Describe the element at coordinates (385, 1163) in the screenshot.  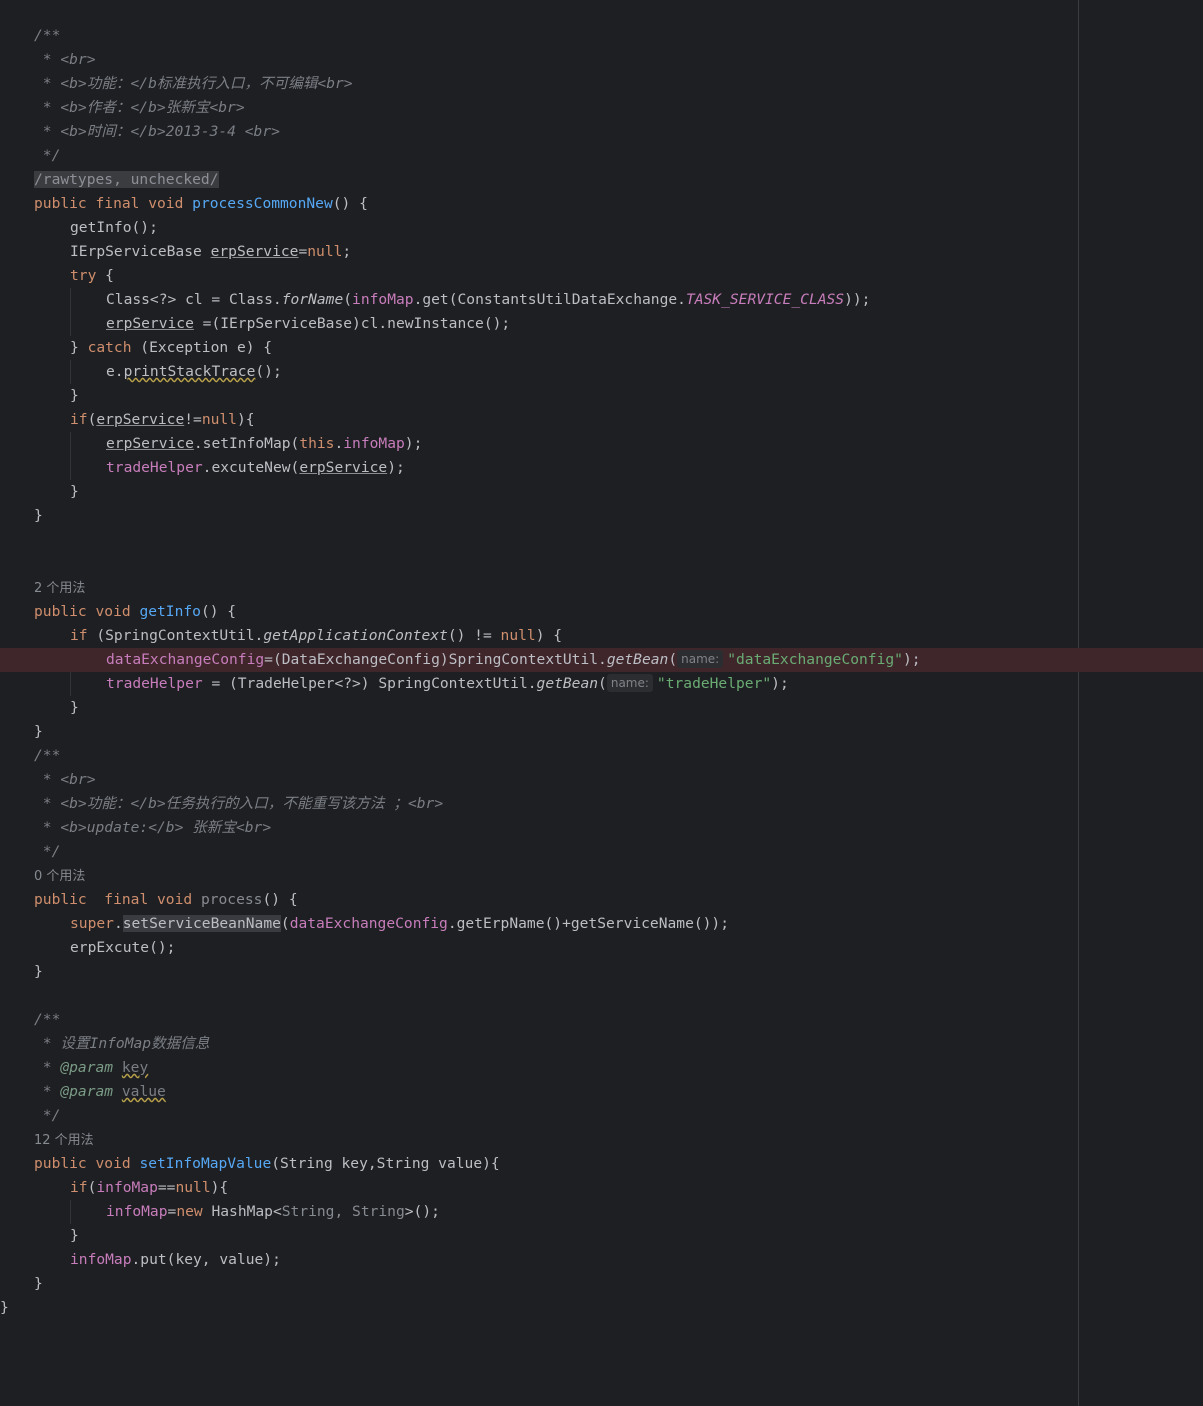
I see `code-text: (String key,String value){` at that location.